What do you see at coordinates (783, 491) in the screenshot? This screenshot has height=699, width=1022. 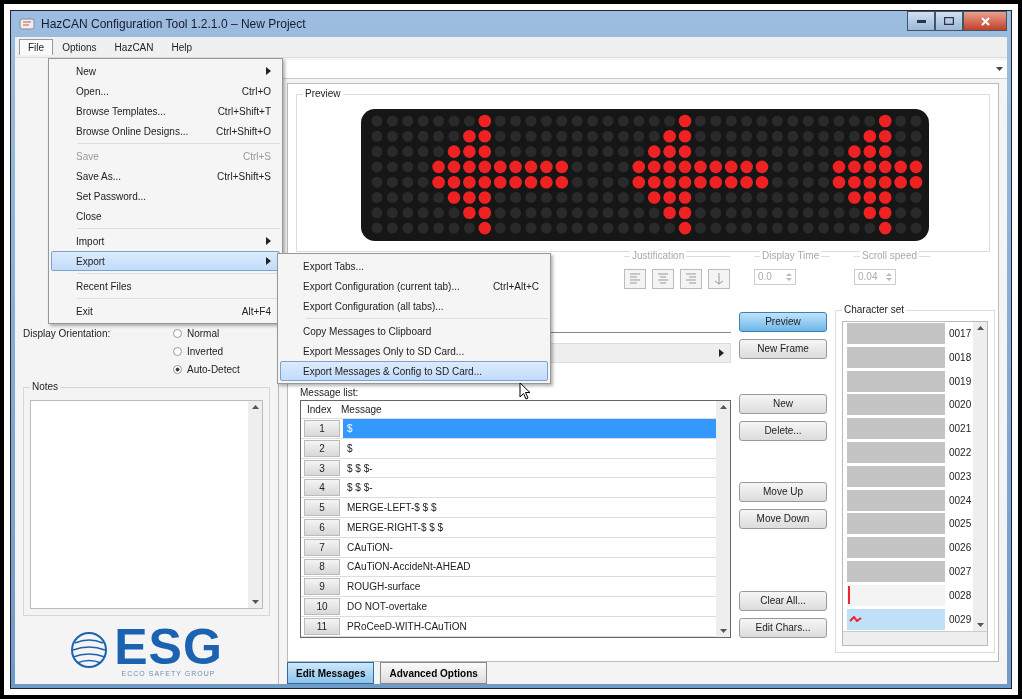 I see `list-button: Move Up` at bounding box center [783, 491].